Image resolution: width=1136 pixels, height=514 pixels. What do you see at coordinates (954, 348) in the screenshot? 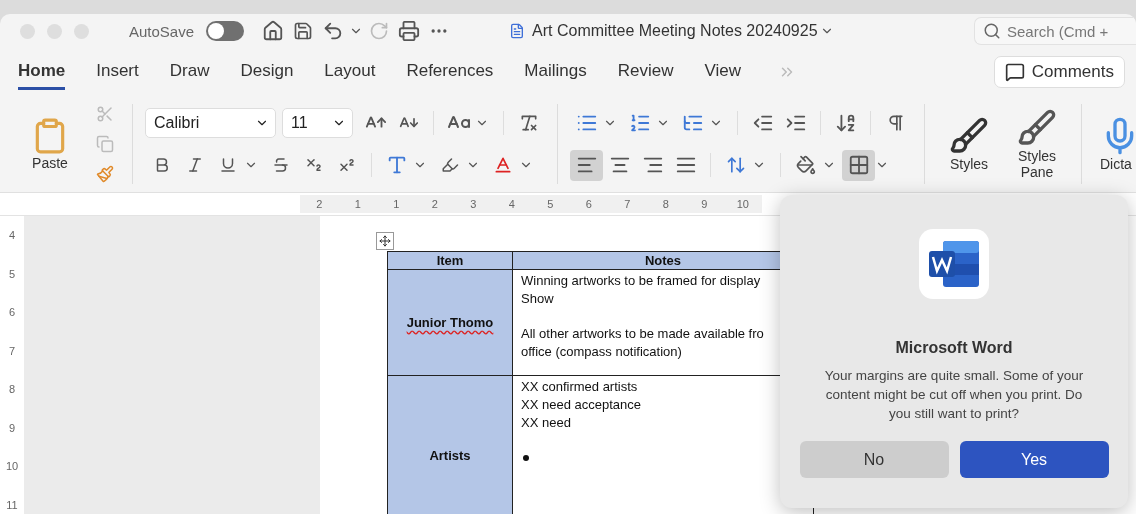
I see `dialog-title: Microsoft Word` at bounding box center [954, 348].